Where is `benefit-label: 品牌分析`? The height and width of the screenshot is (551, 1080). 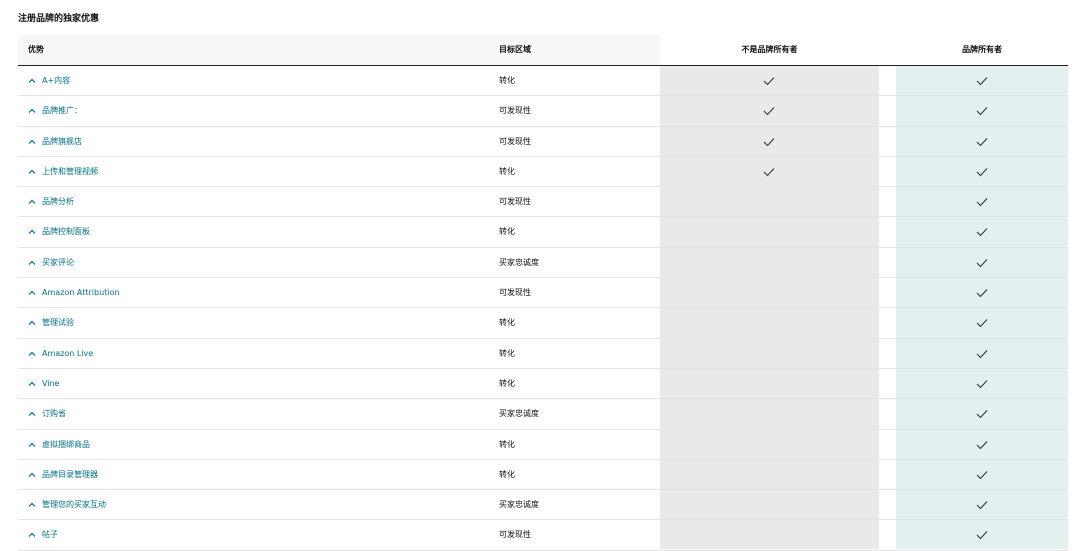 benefit-label: 品牌分析 is located at coordinates (58, 202).